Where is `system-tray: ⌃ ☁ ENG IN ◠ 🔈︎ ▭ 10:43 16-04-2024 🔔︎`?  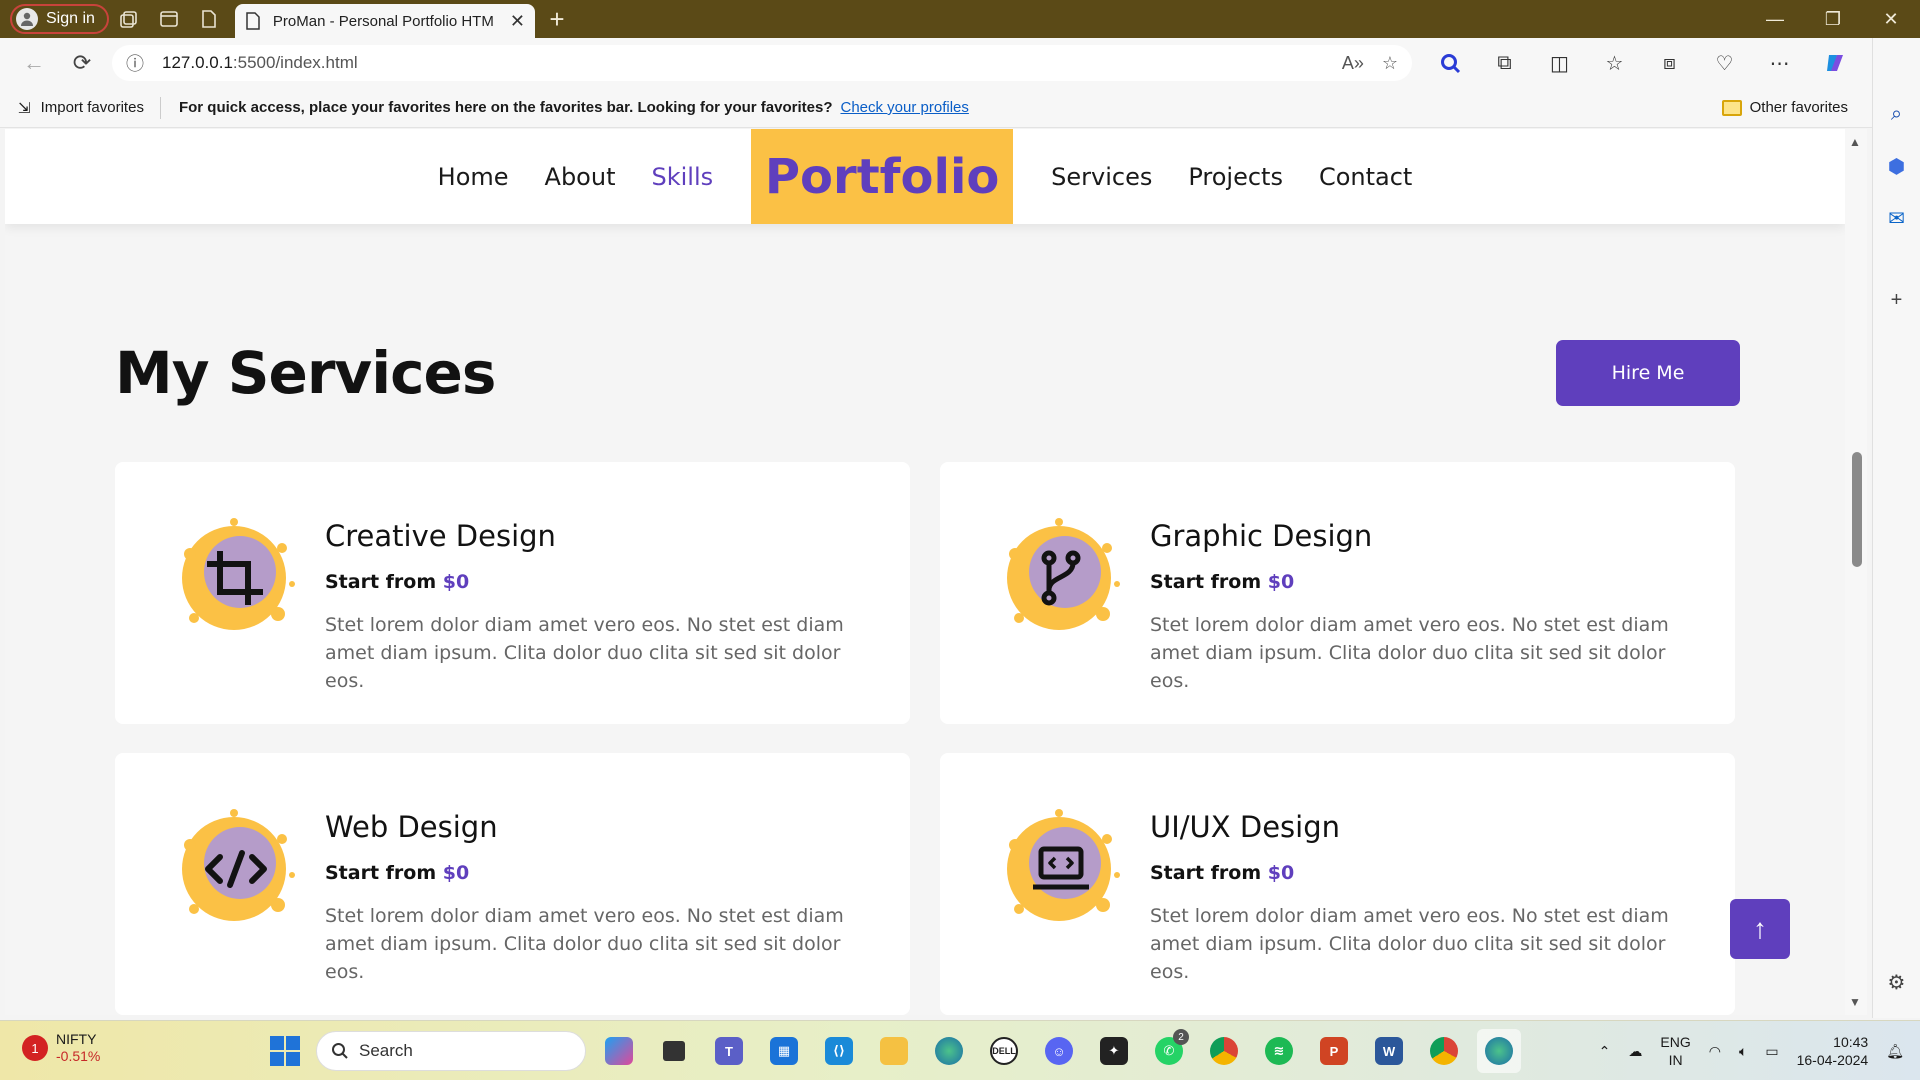 system-tray: ⌃ ☁ ENG IN ◠ 🔈︎ ▭ 10:43 16-04-2024 🔔︎ is located at coordinates (1759, 1050).